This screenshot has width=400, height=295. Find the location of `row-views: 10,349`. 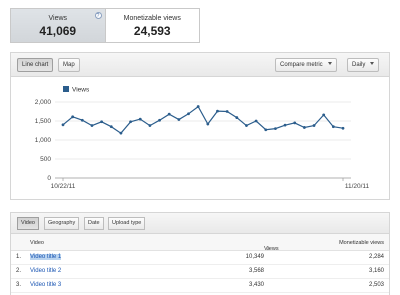

row-views: 10,349 is located at coordinates (254, 257).